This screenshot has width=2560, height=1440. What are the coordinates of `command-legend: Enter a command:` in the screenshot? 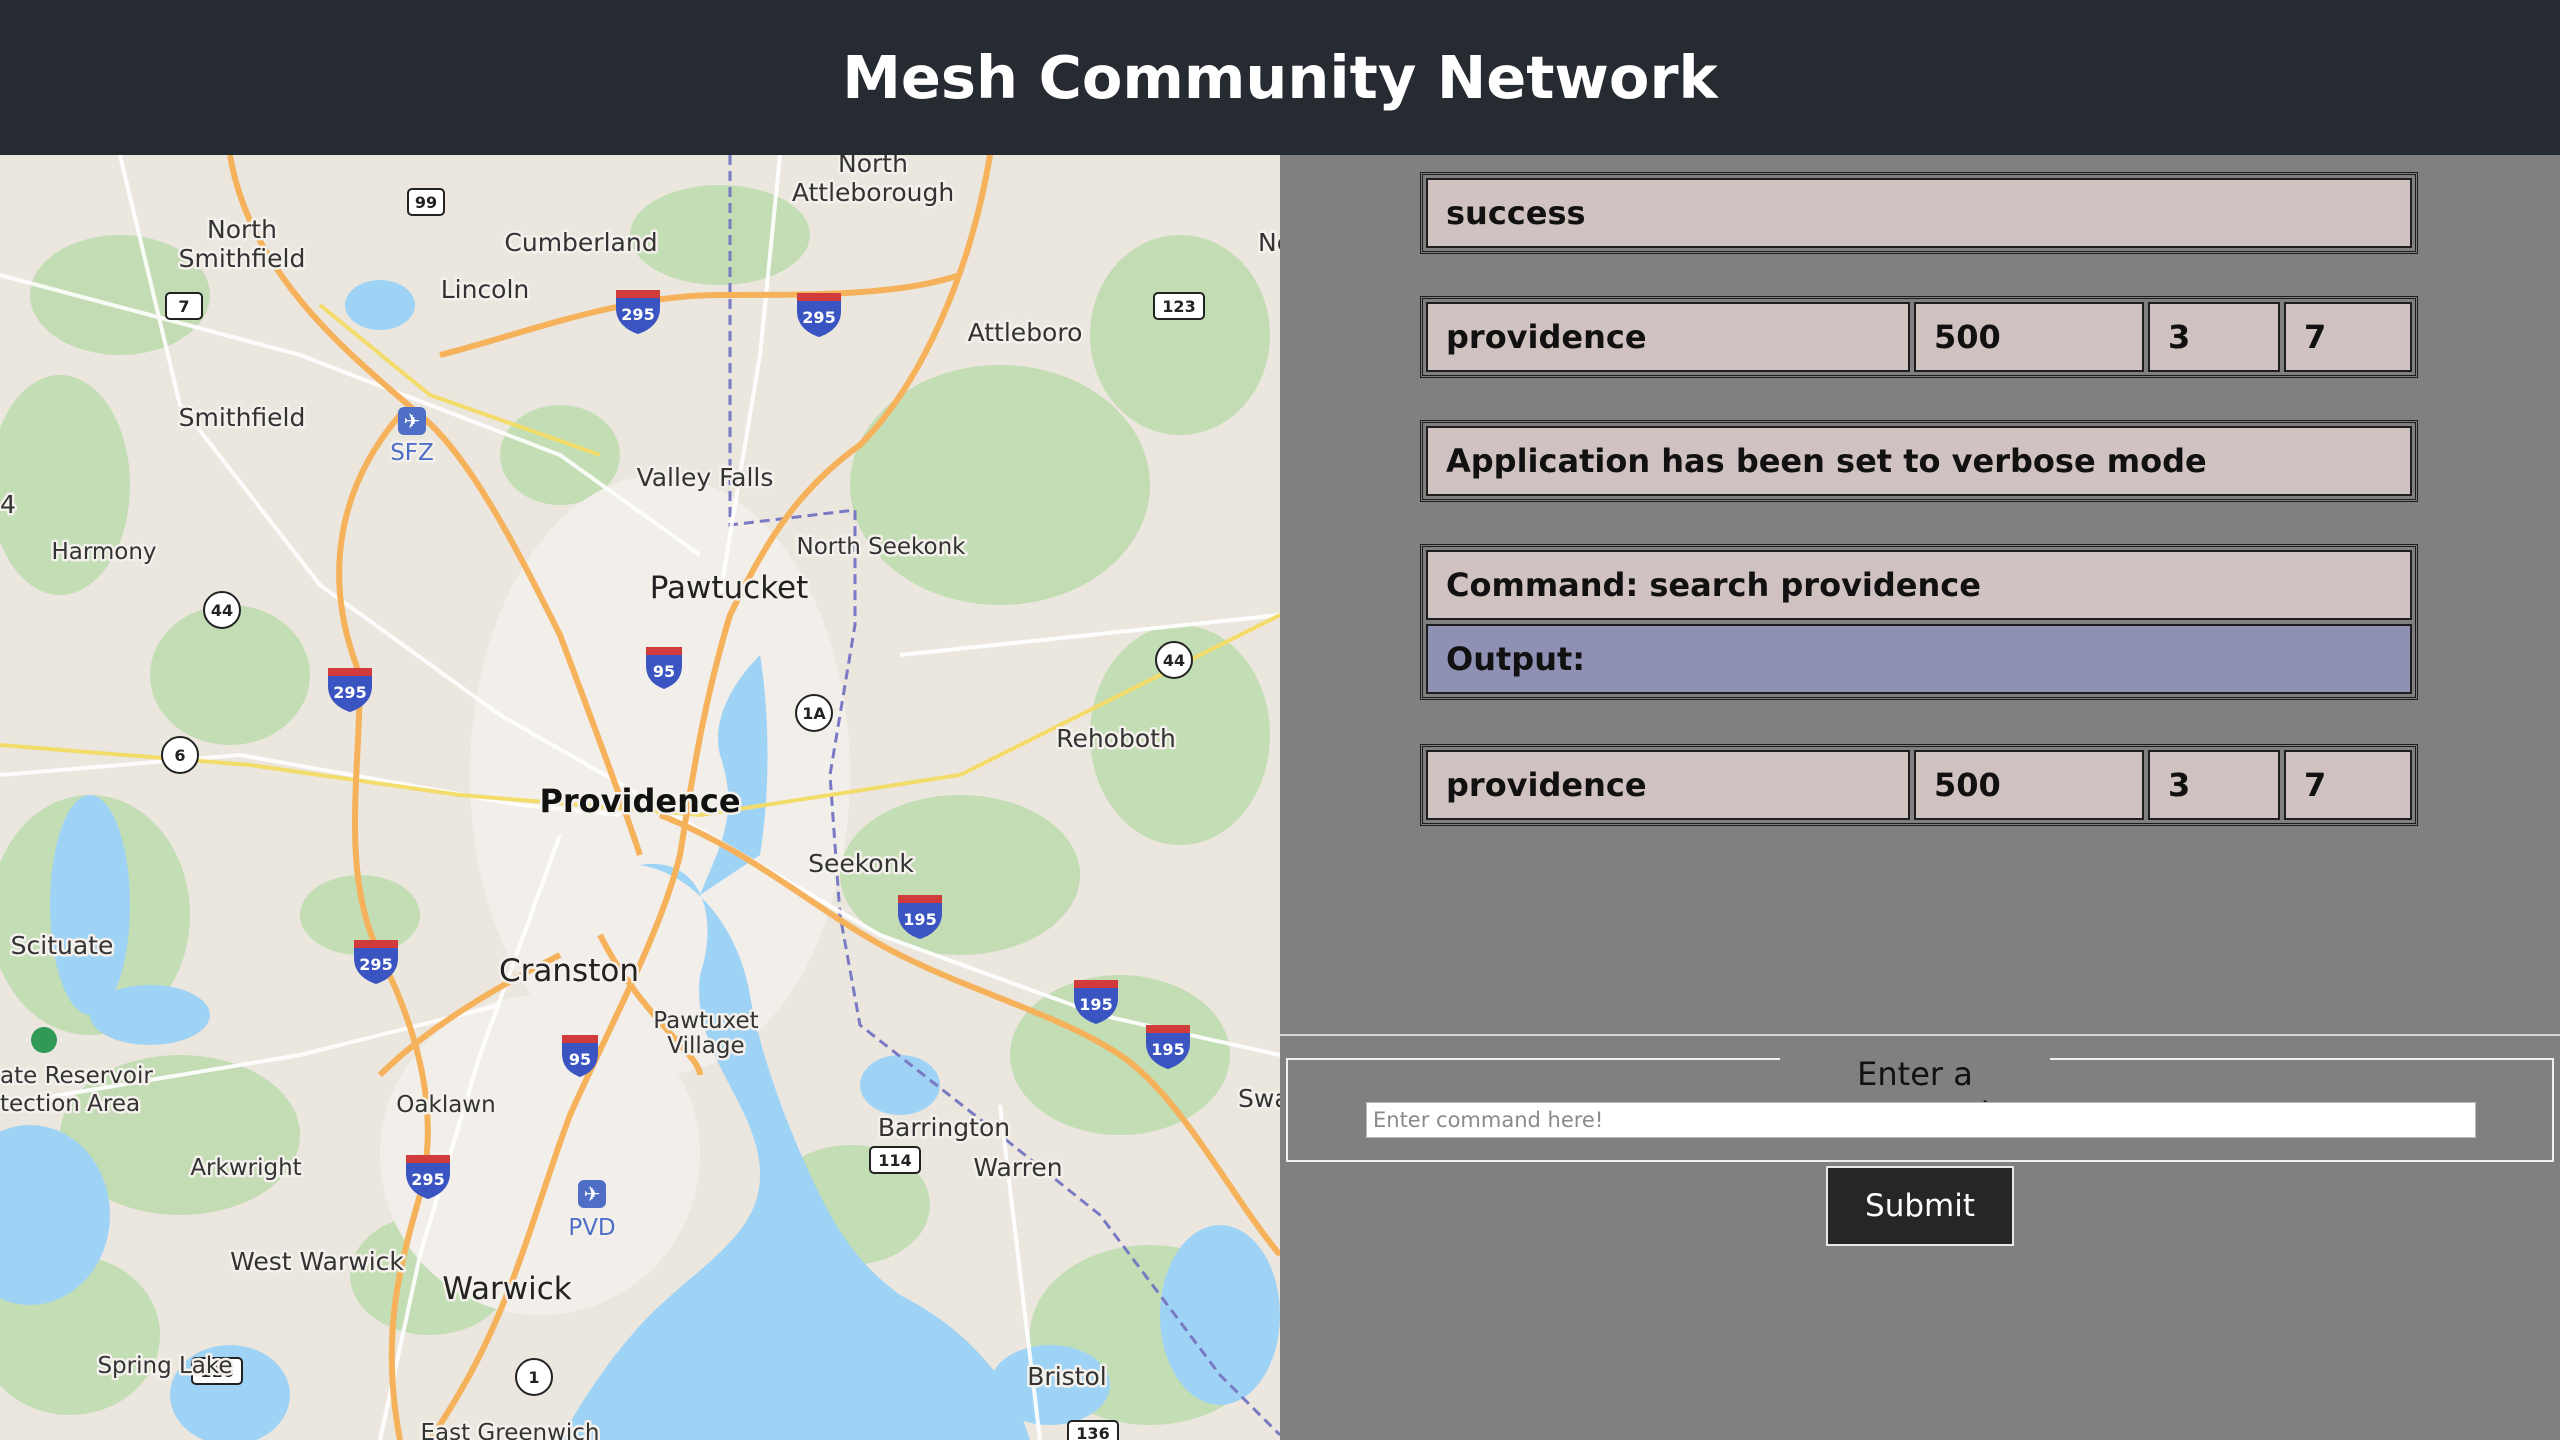 It's located at (1915, 1093).